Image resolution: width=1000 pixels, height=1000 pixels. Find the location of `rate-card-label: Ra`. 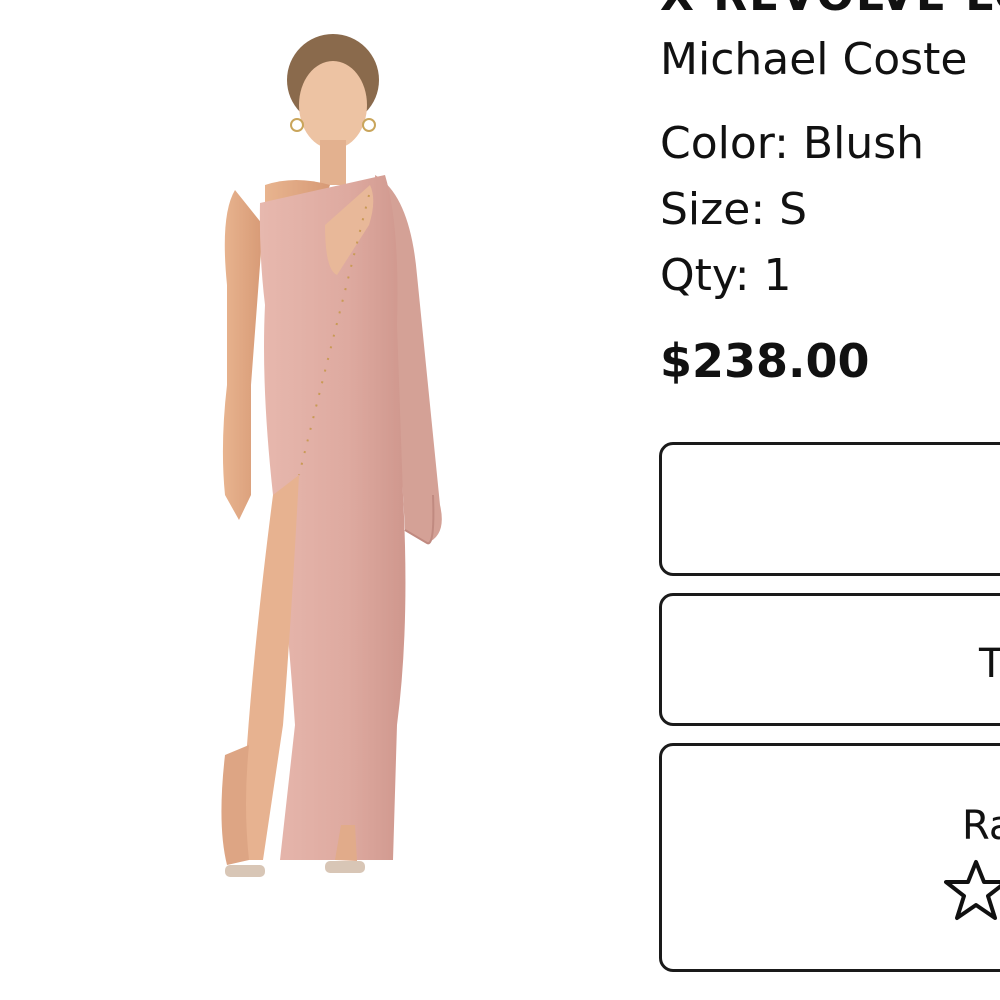

rate-card-label: Ra is located at coordinates (981, 826).